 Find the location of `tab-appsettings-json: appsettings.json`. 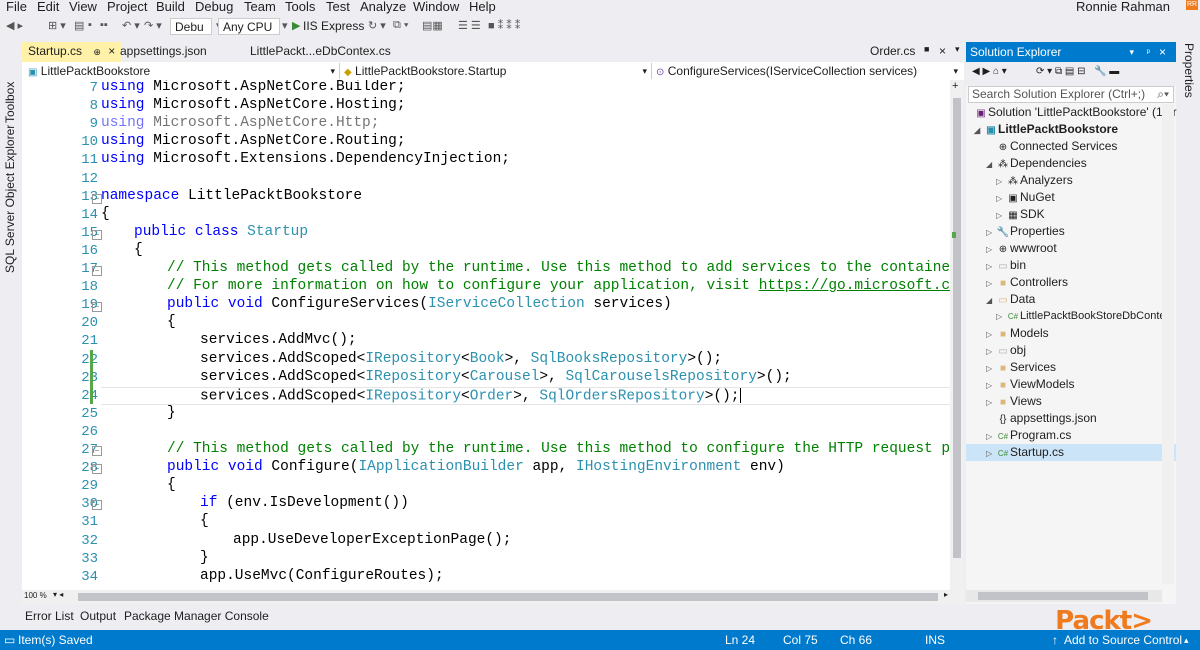

tab-appsettings-json: appsettings.json is located at coordinates (163, 51).